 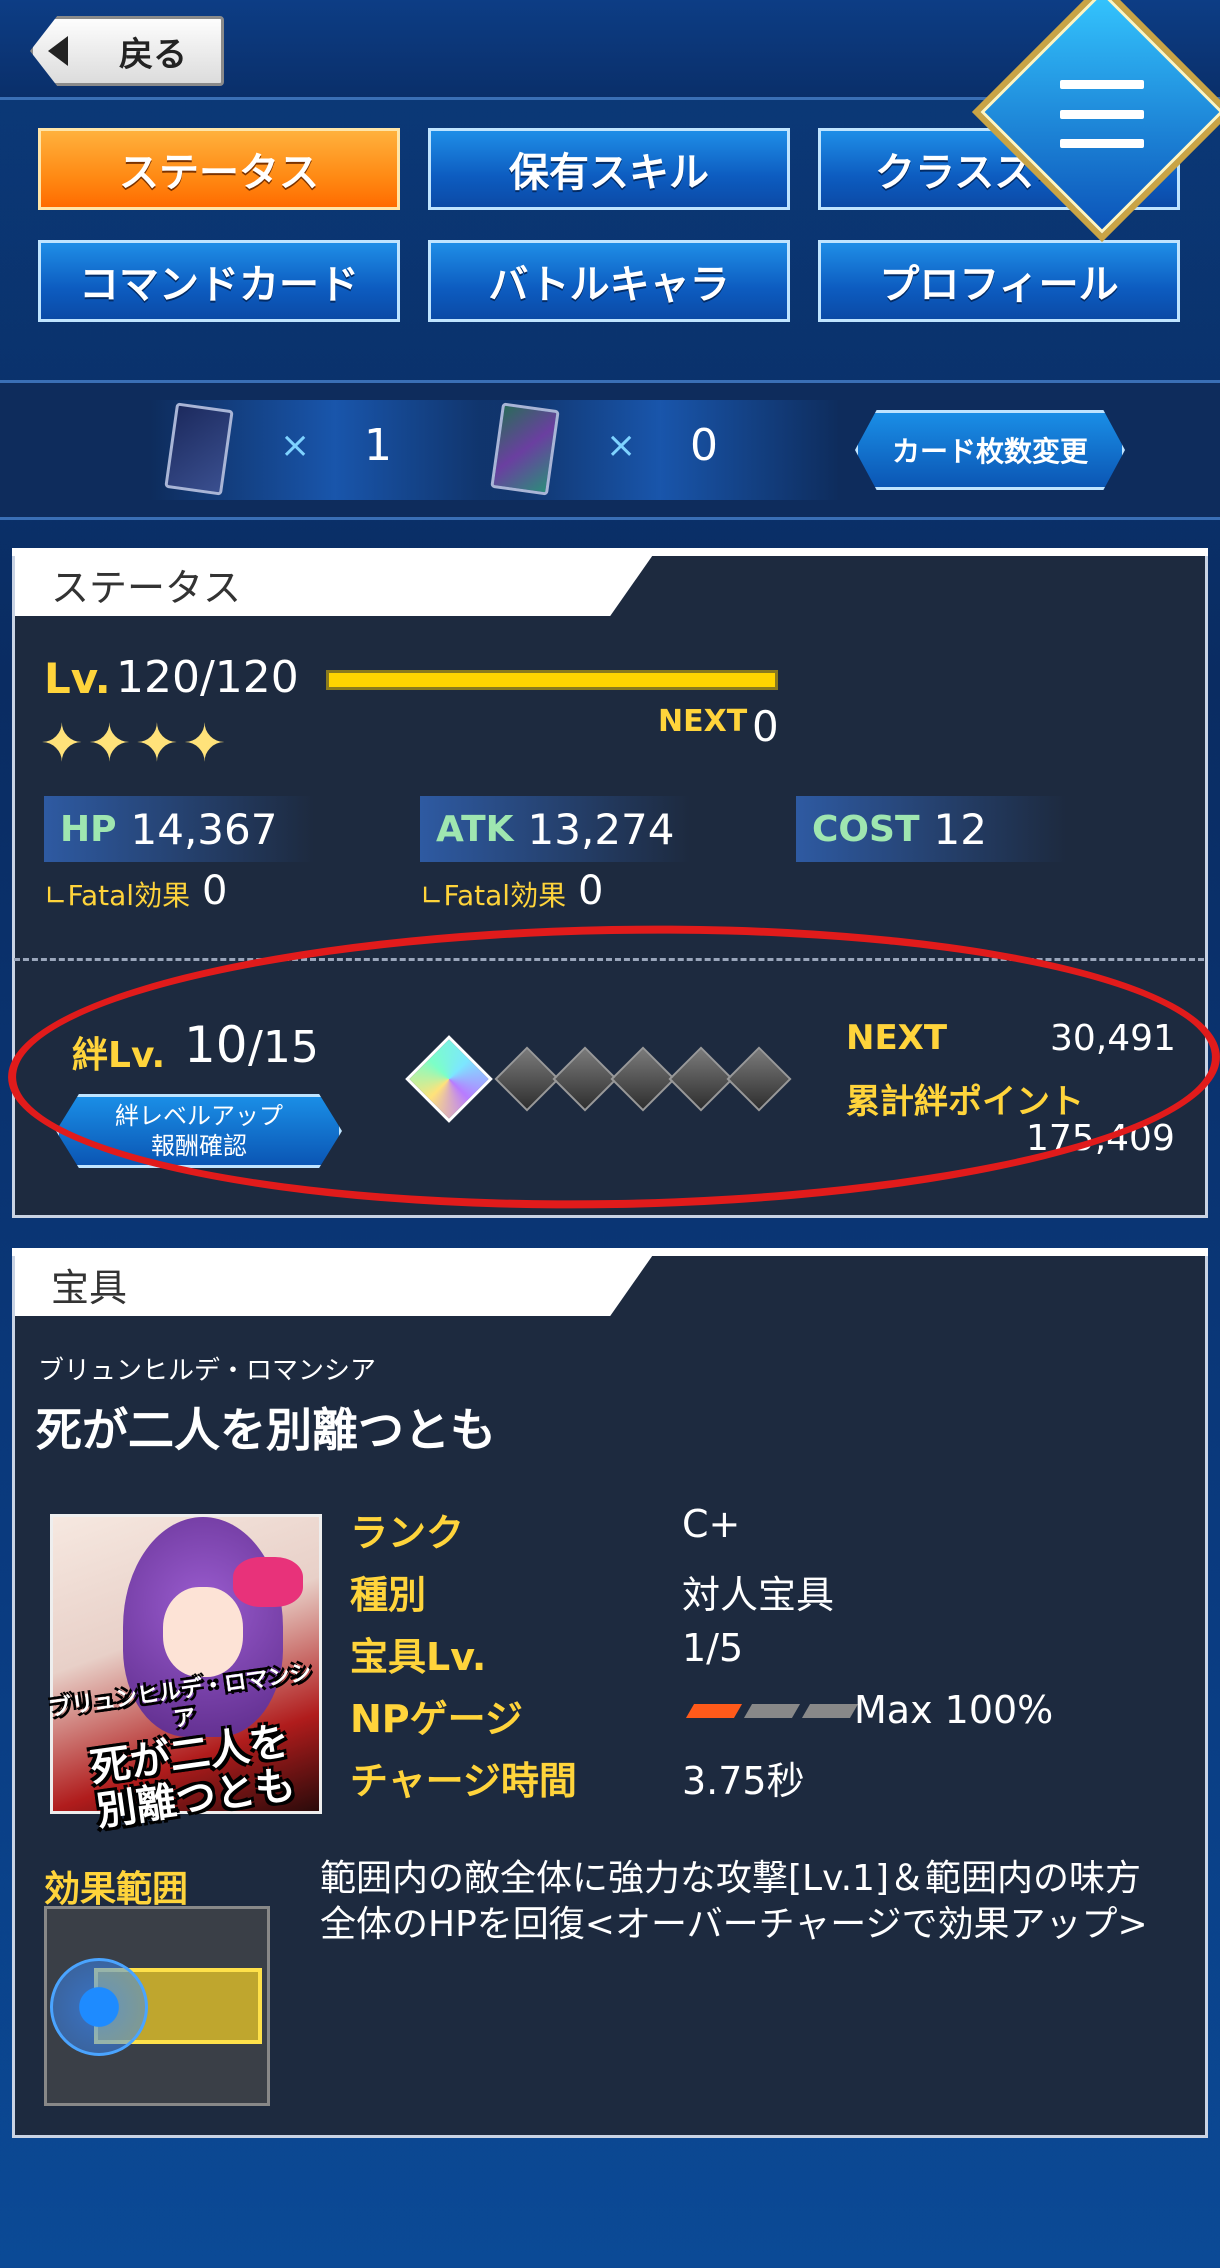 What do you see at coordinates (219, 169) in the screenshot?
I see `tab-status: ステータス` at bounding box center [219, 169].